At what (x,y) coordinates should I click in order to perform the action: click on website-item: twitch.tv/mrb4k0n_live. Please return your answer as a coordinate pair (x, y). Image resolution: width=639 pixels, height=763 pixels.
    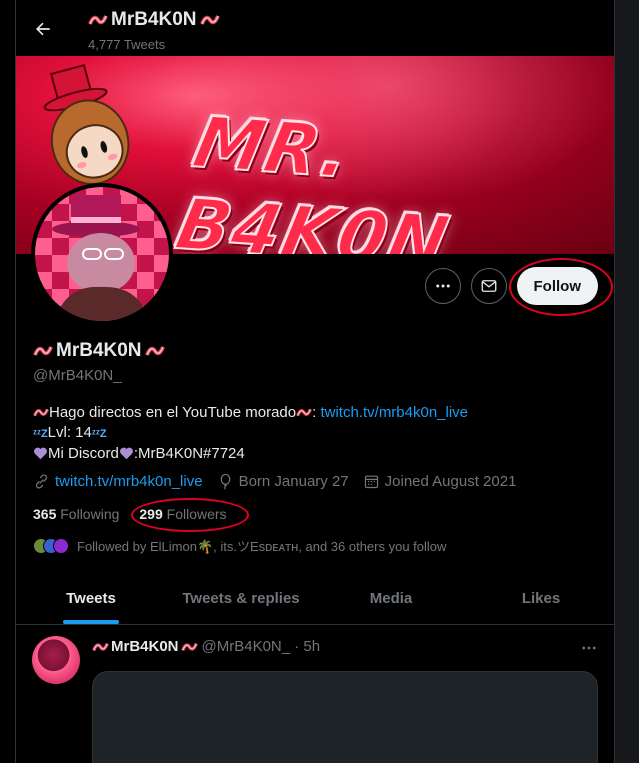
    Looking at the image, I should click on (118, 481).